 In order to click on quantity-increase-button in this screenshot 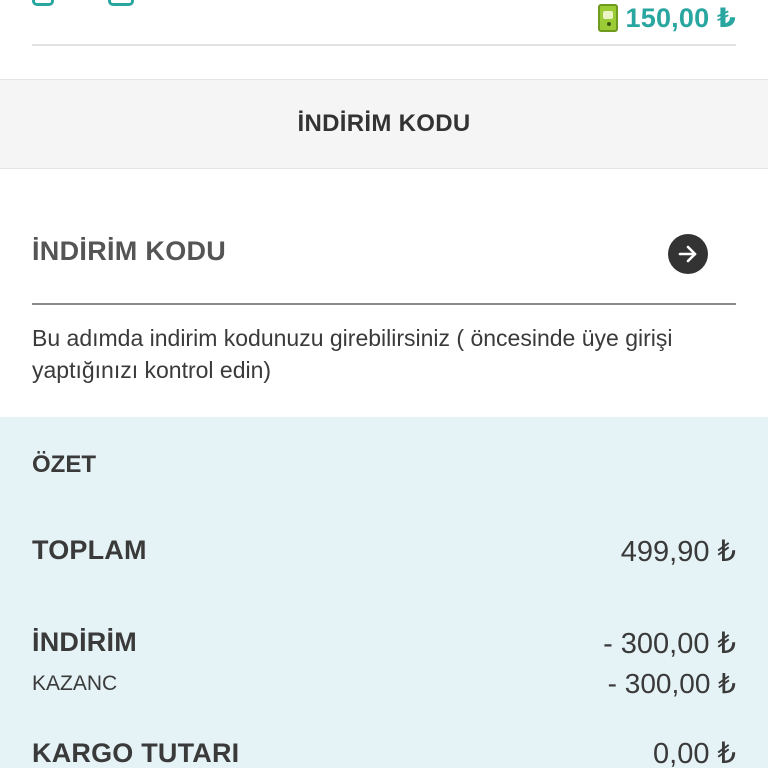, I will do `click(121, 3)`.